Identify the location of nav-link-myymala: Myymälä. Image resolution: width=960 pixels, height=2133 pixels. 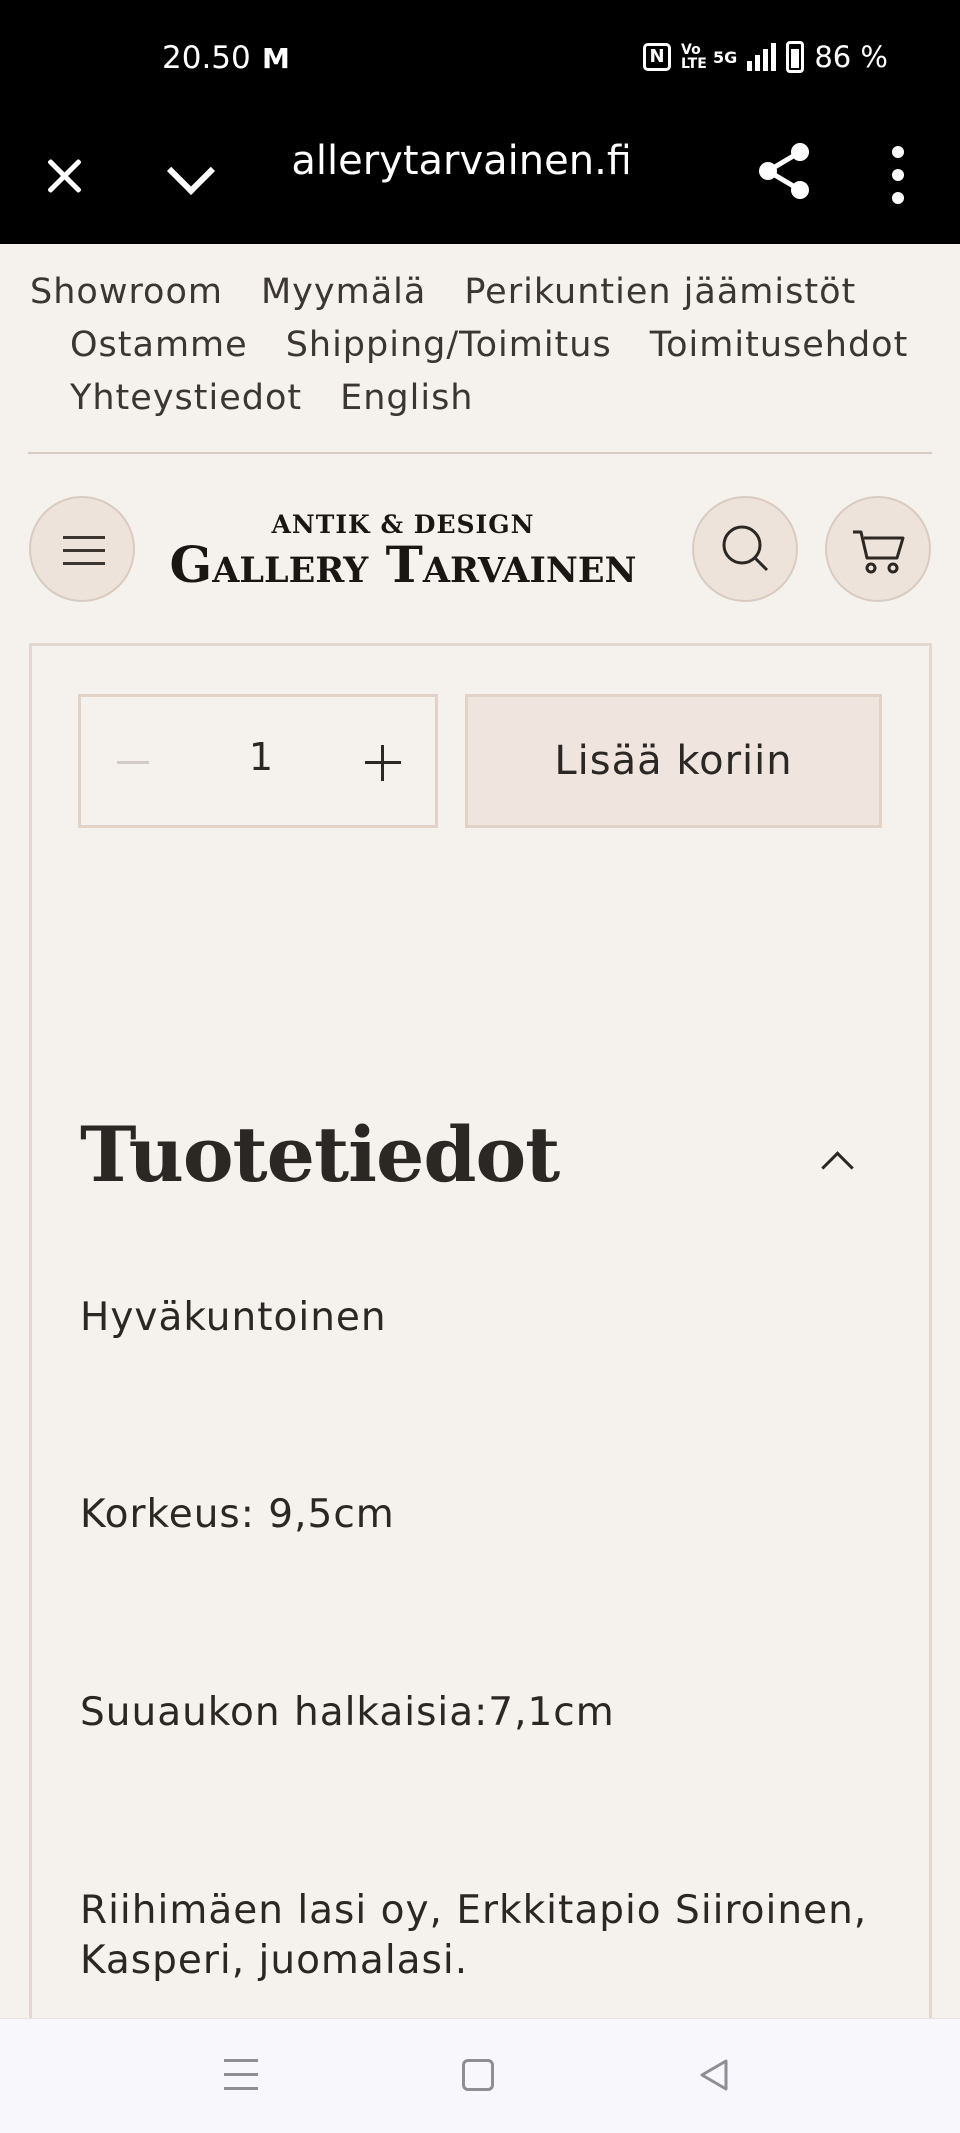
(343, 292).